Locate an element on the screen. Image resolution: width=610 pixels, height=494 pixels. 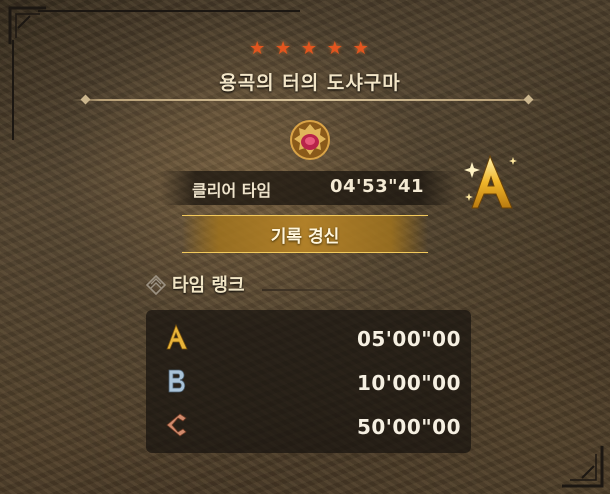
section-title: 타임 랭크 is located at coordinates (208, 285).